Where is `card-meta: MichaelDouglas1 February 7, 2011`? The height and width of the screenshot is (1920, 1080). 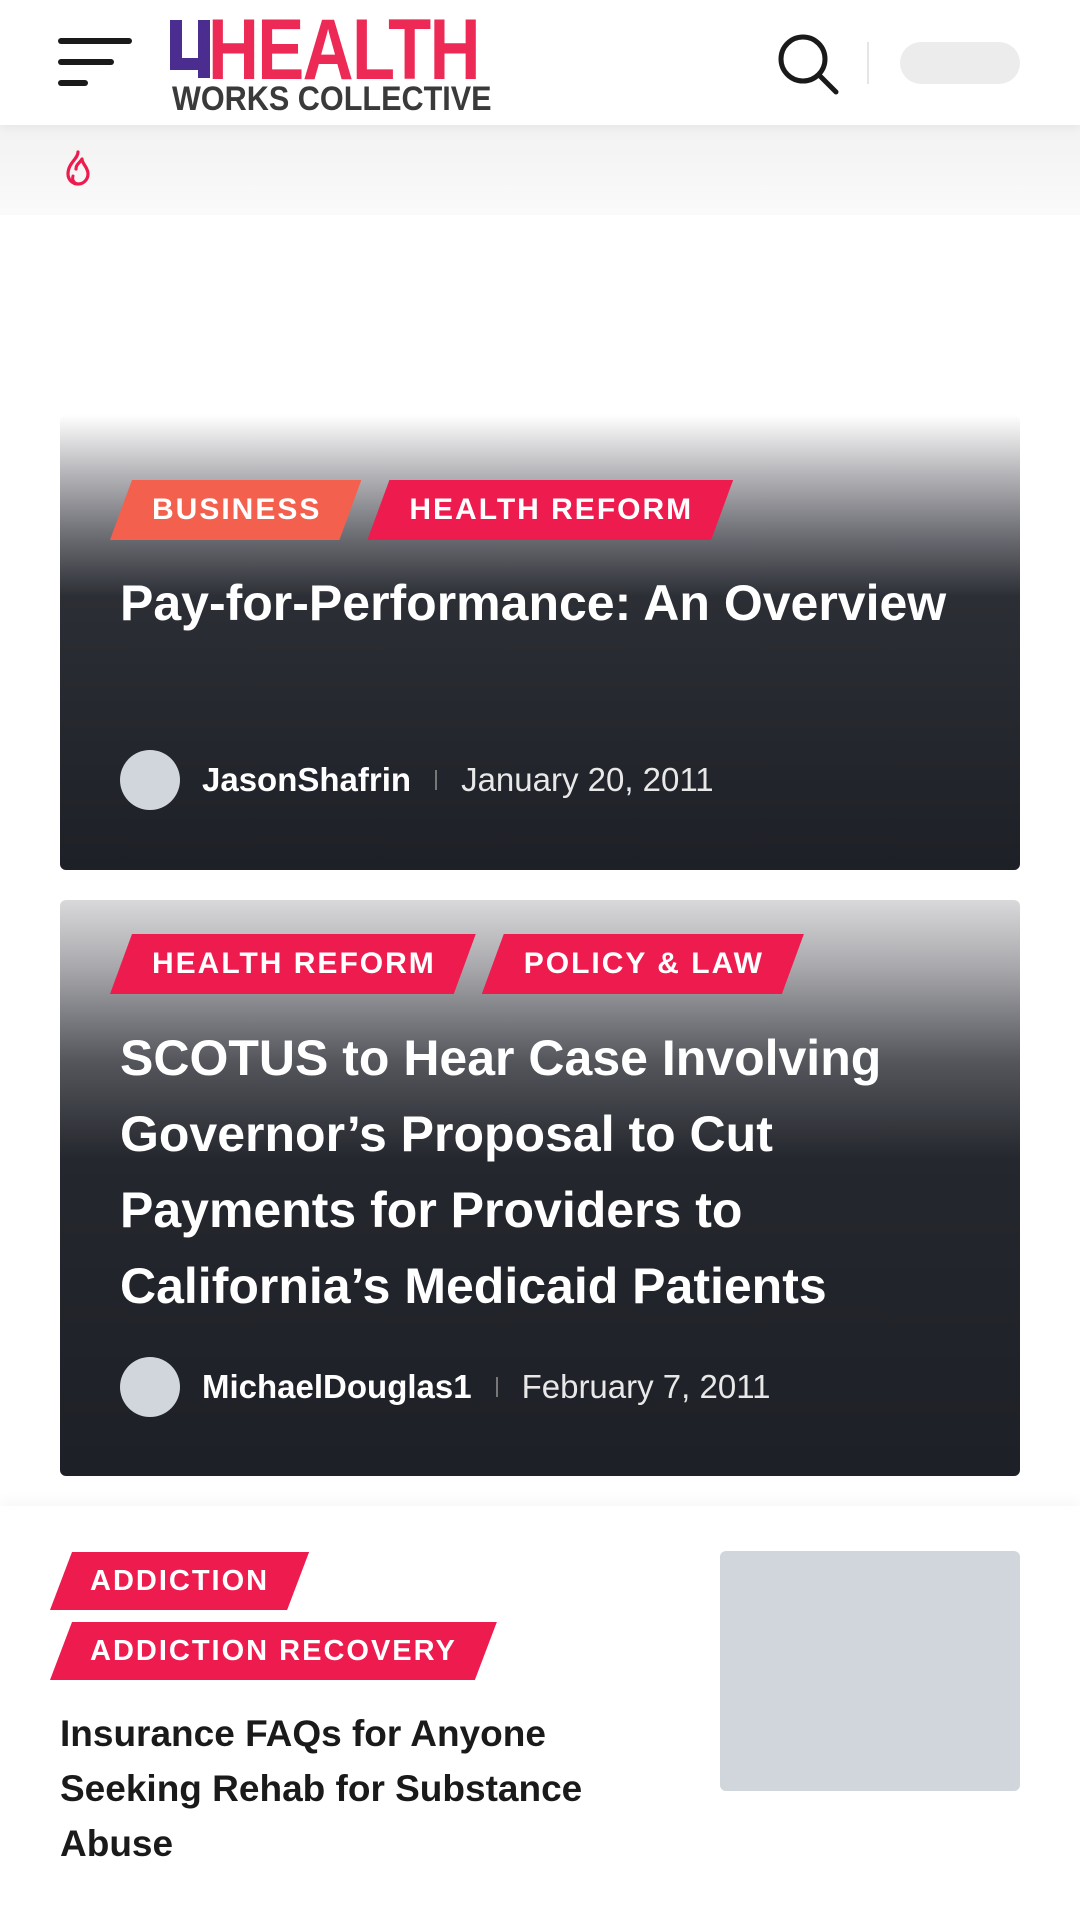
card-meta: MichaelDouglas1 February 7, 2011 is located at coordinates (445, 1387).